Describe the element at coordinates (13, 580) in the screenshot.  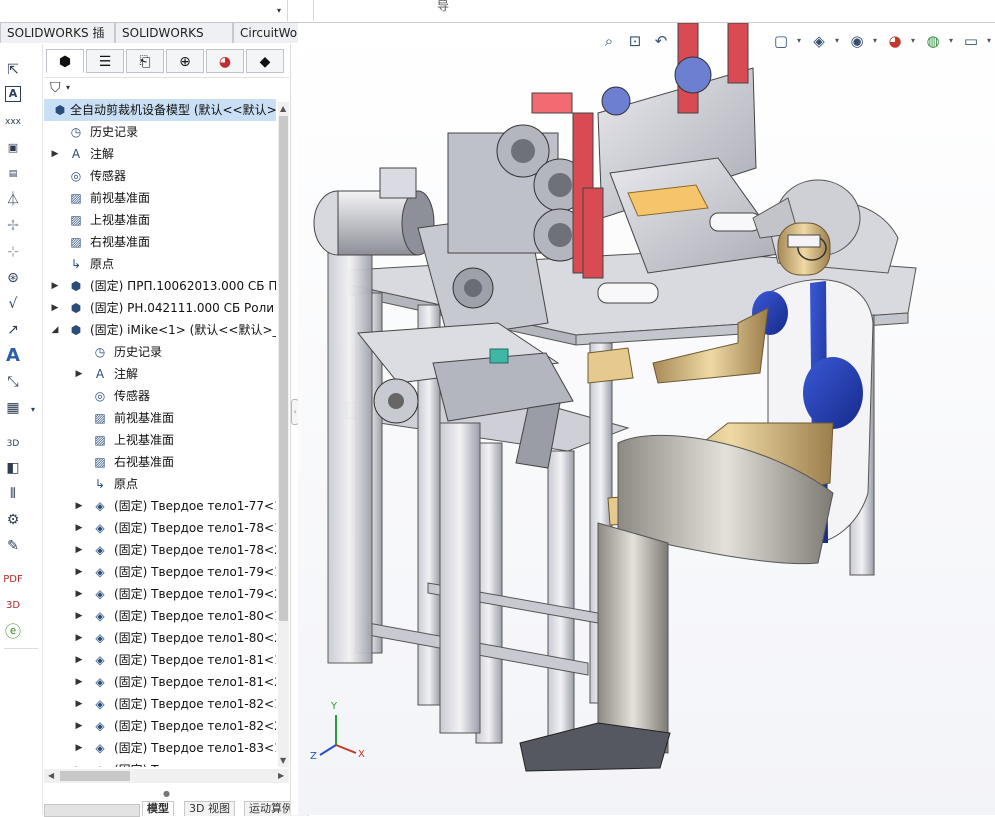
I see `publish-3d-pdf-icon: PDF` at that location.